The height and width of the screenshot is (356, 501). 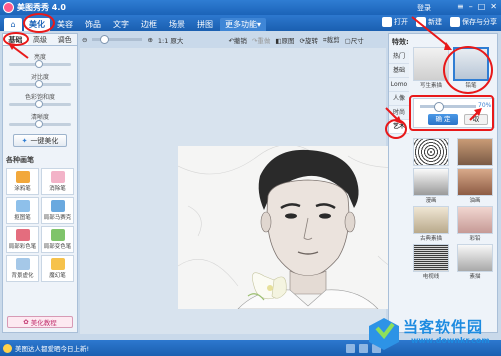 What do you see at coordinates (57, 189) in the screenshot?
I see `pen-label: 消除笔` at bounding box center [57, 189].